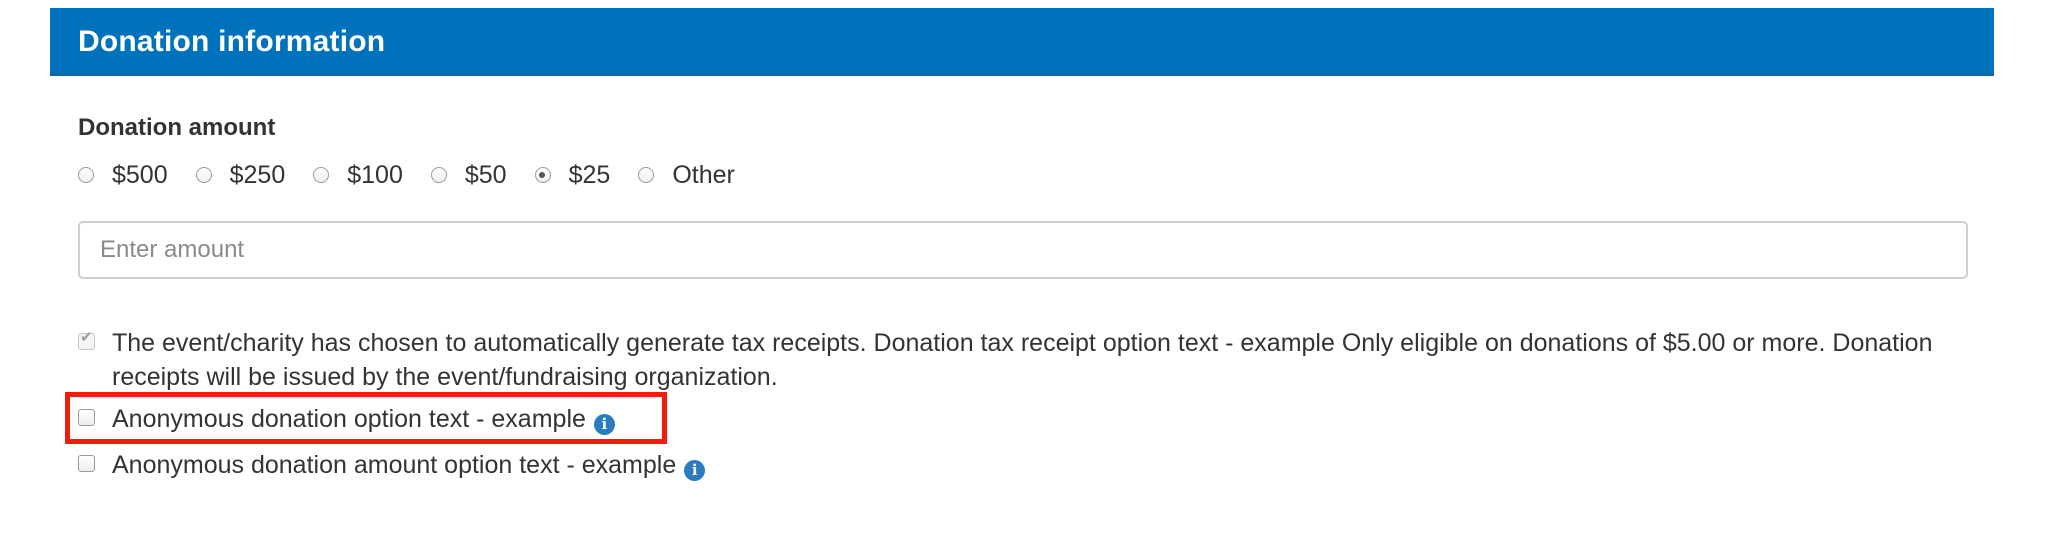  What do you see at coordinates (86, 463) in the screenshot?
I see `anonymous-amount-checkbox` at bounding box center [86, 463].